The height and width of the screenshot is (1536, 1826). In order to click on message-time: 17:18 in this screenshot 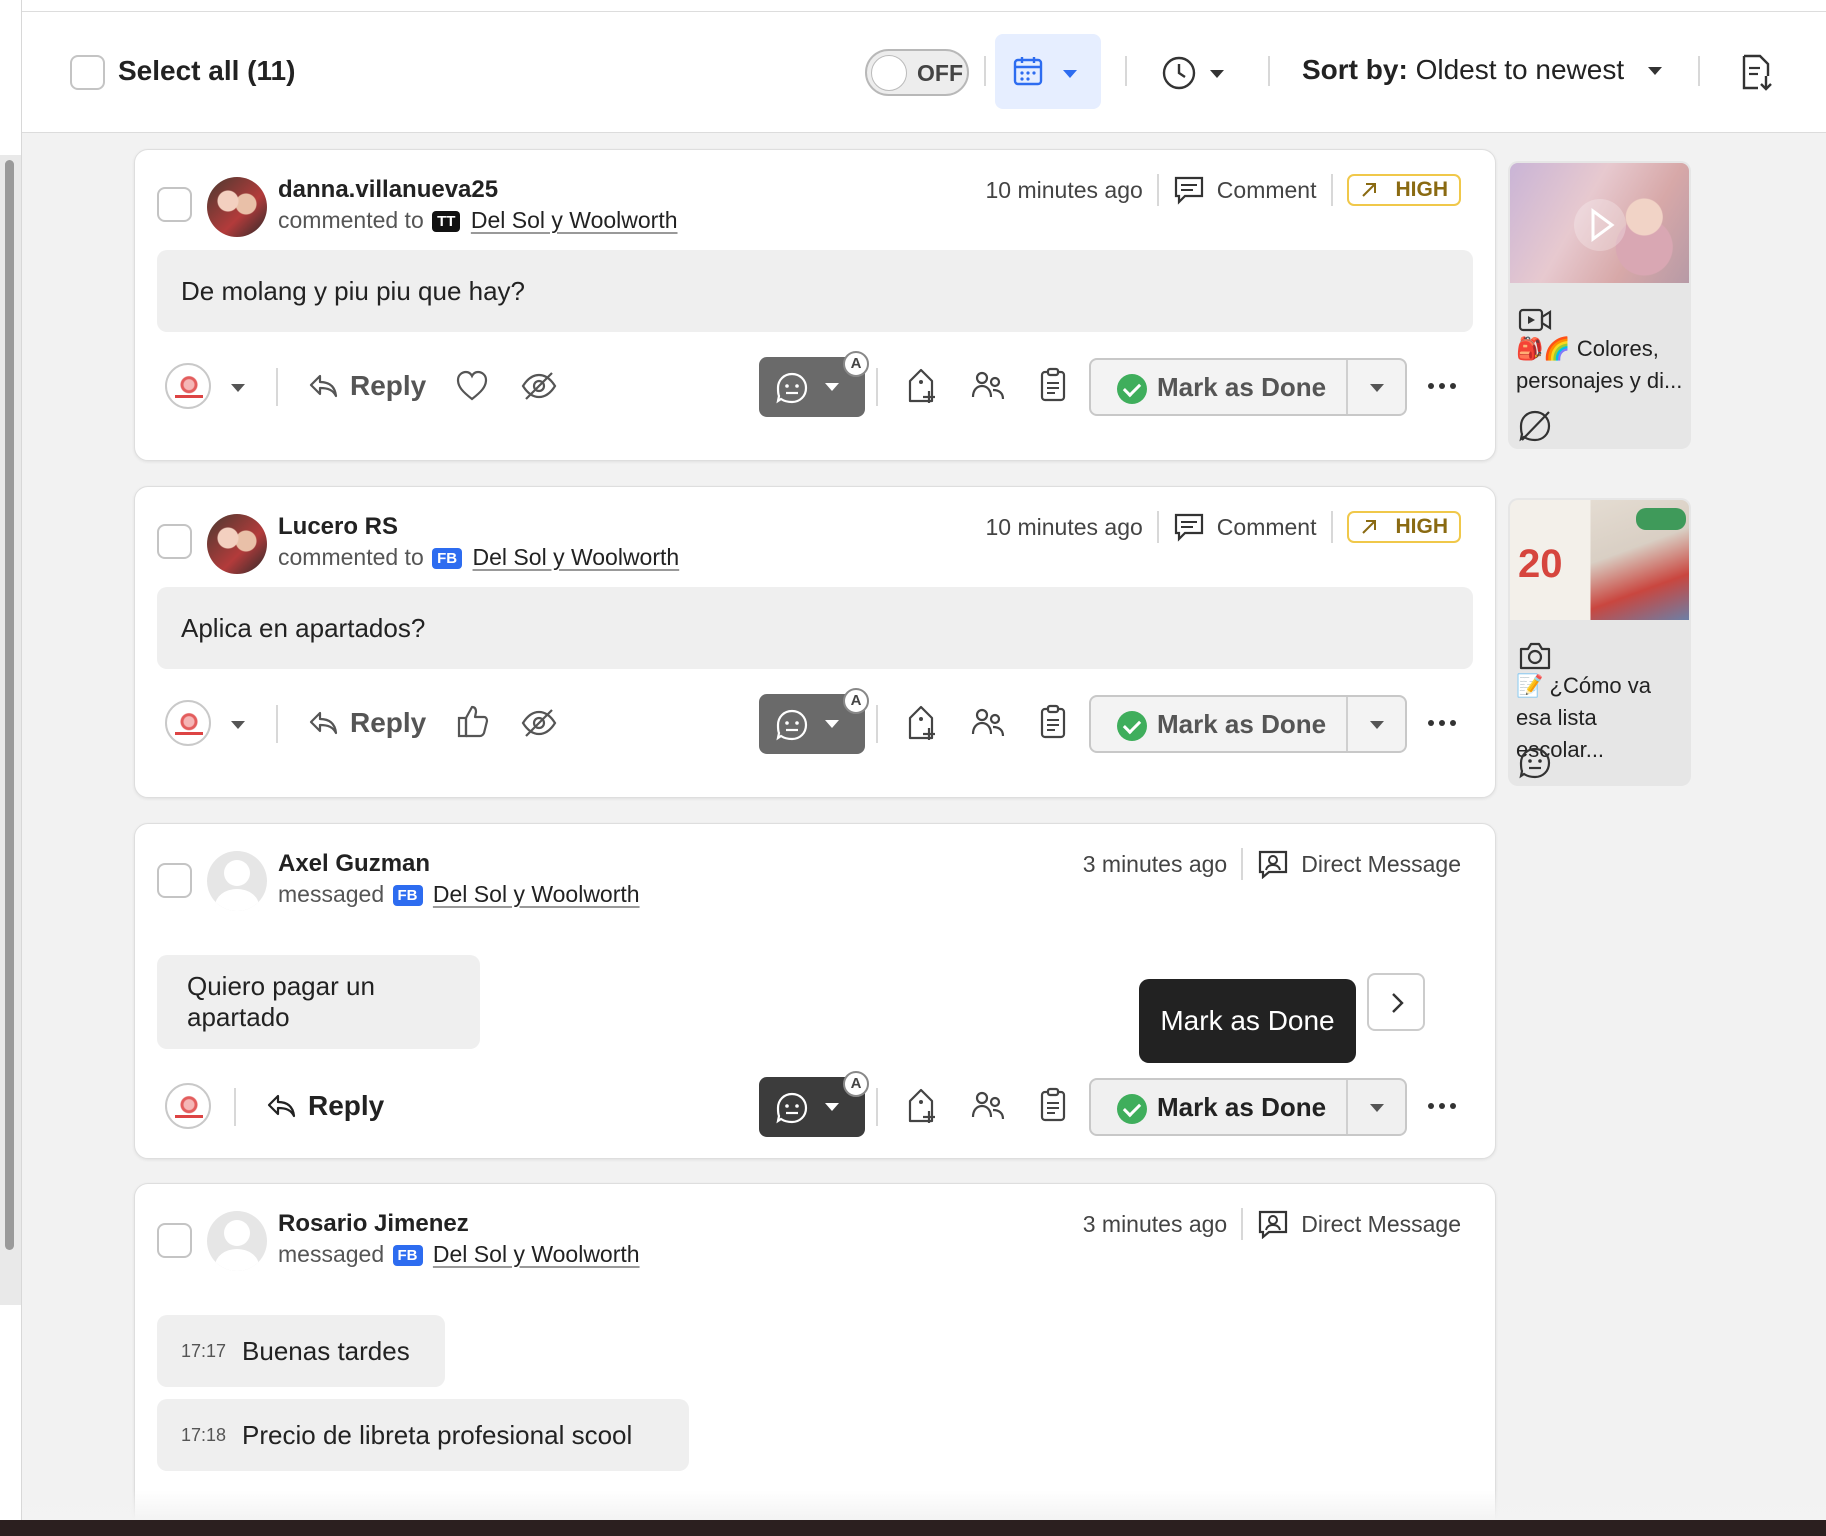, I will do `click(204, 1434)`.